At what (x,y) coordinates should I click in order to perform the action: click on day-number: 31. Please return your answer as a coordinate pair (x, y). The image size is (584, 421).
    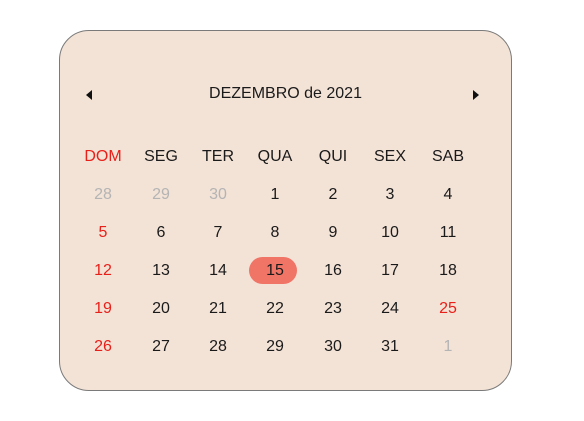
    Looking at the image, I should click on (390, 346).